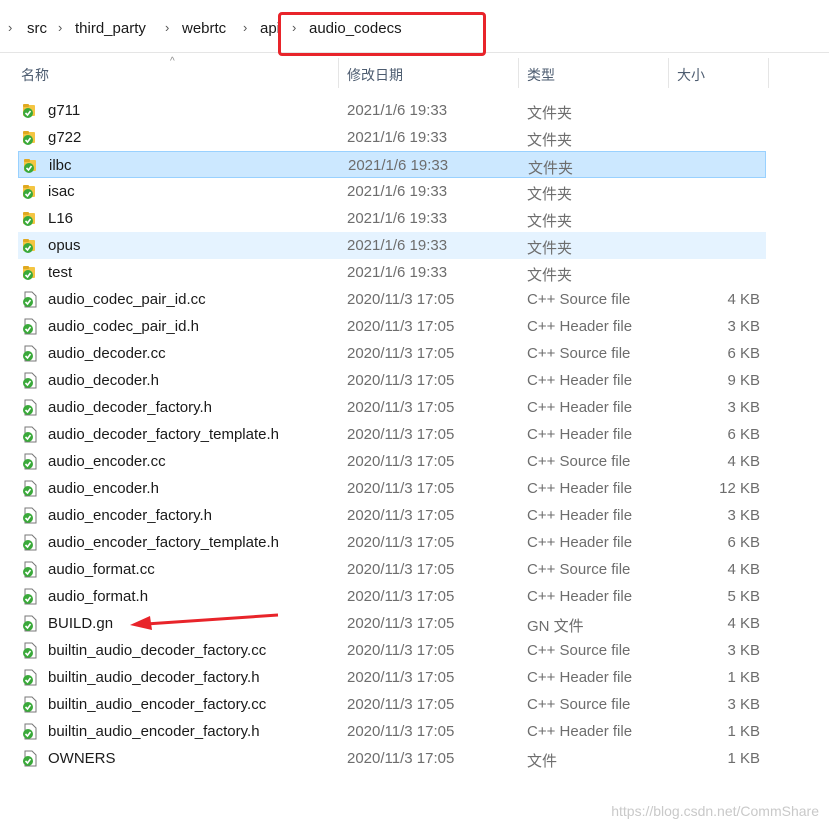 The height and width of the screenshot is (825, 829). Describe the element at coordinates (157, 650) in the screenshot. I see `file-name: builtin_audio_decoder_factory.cc` at that location.